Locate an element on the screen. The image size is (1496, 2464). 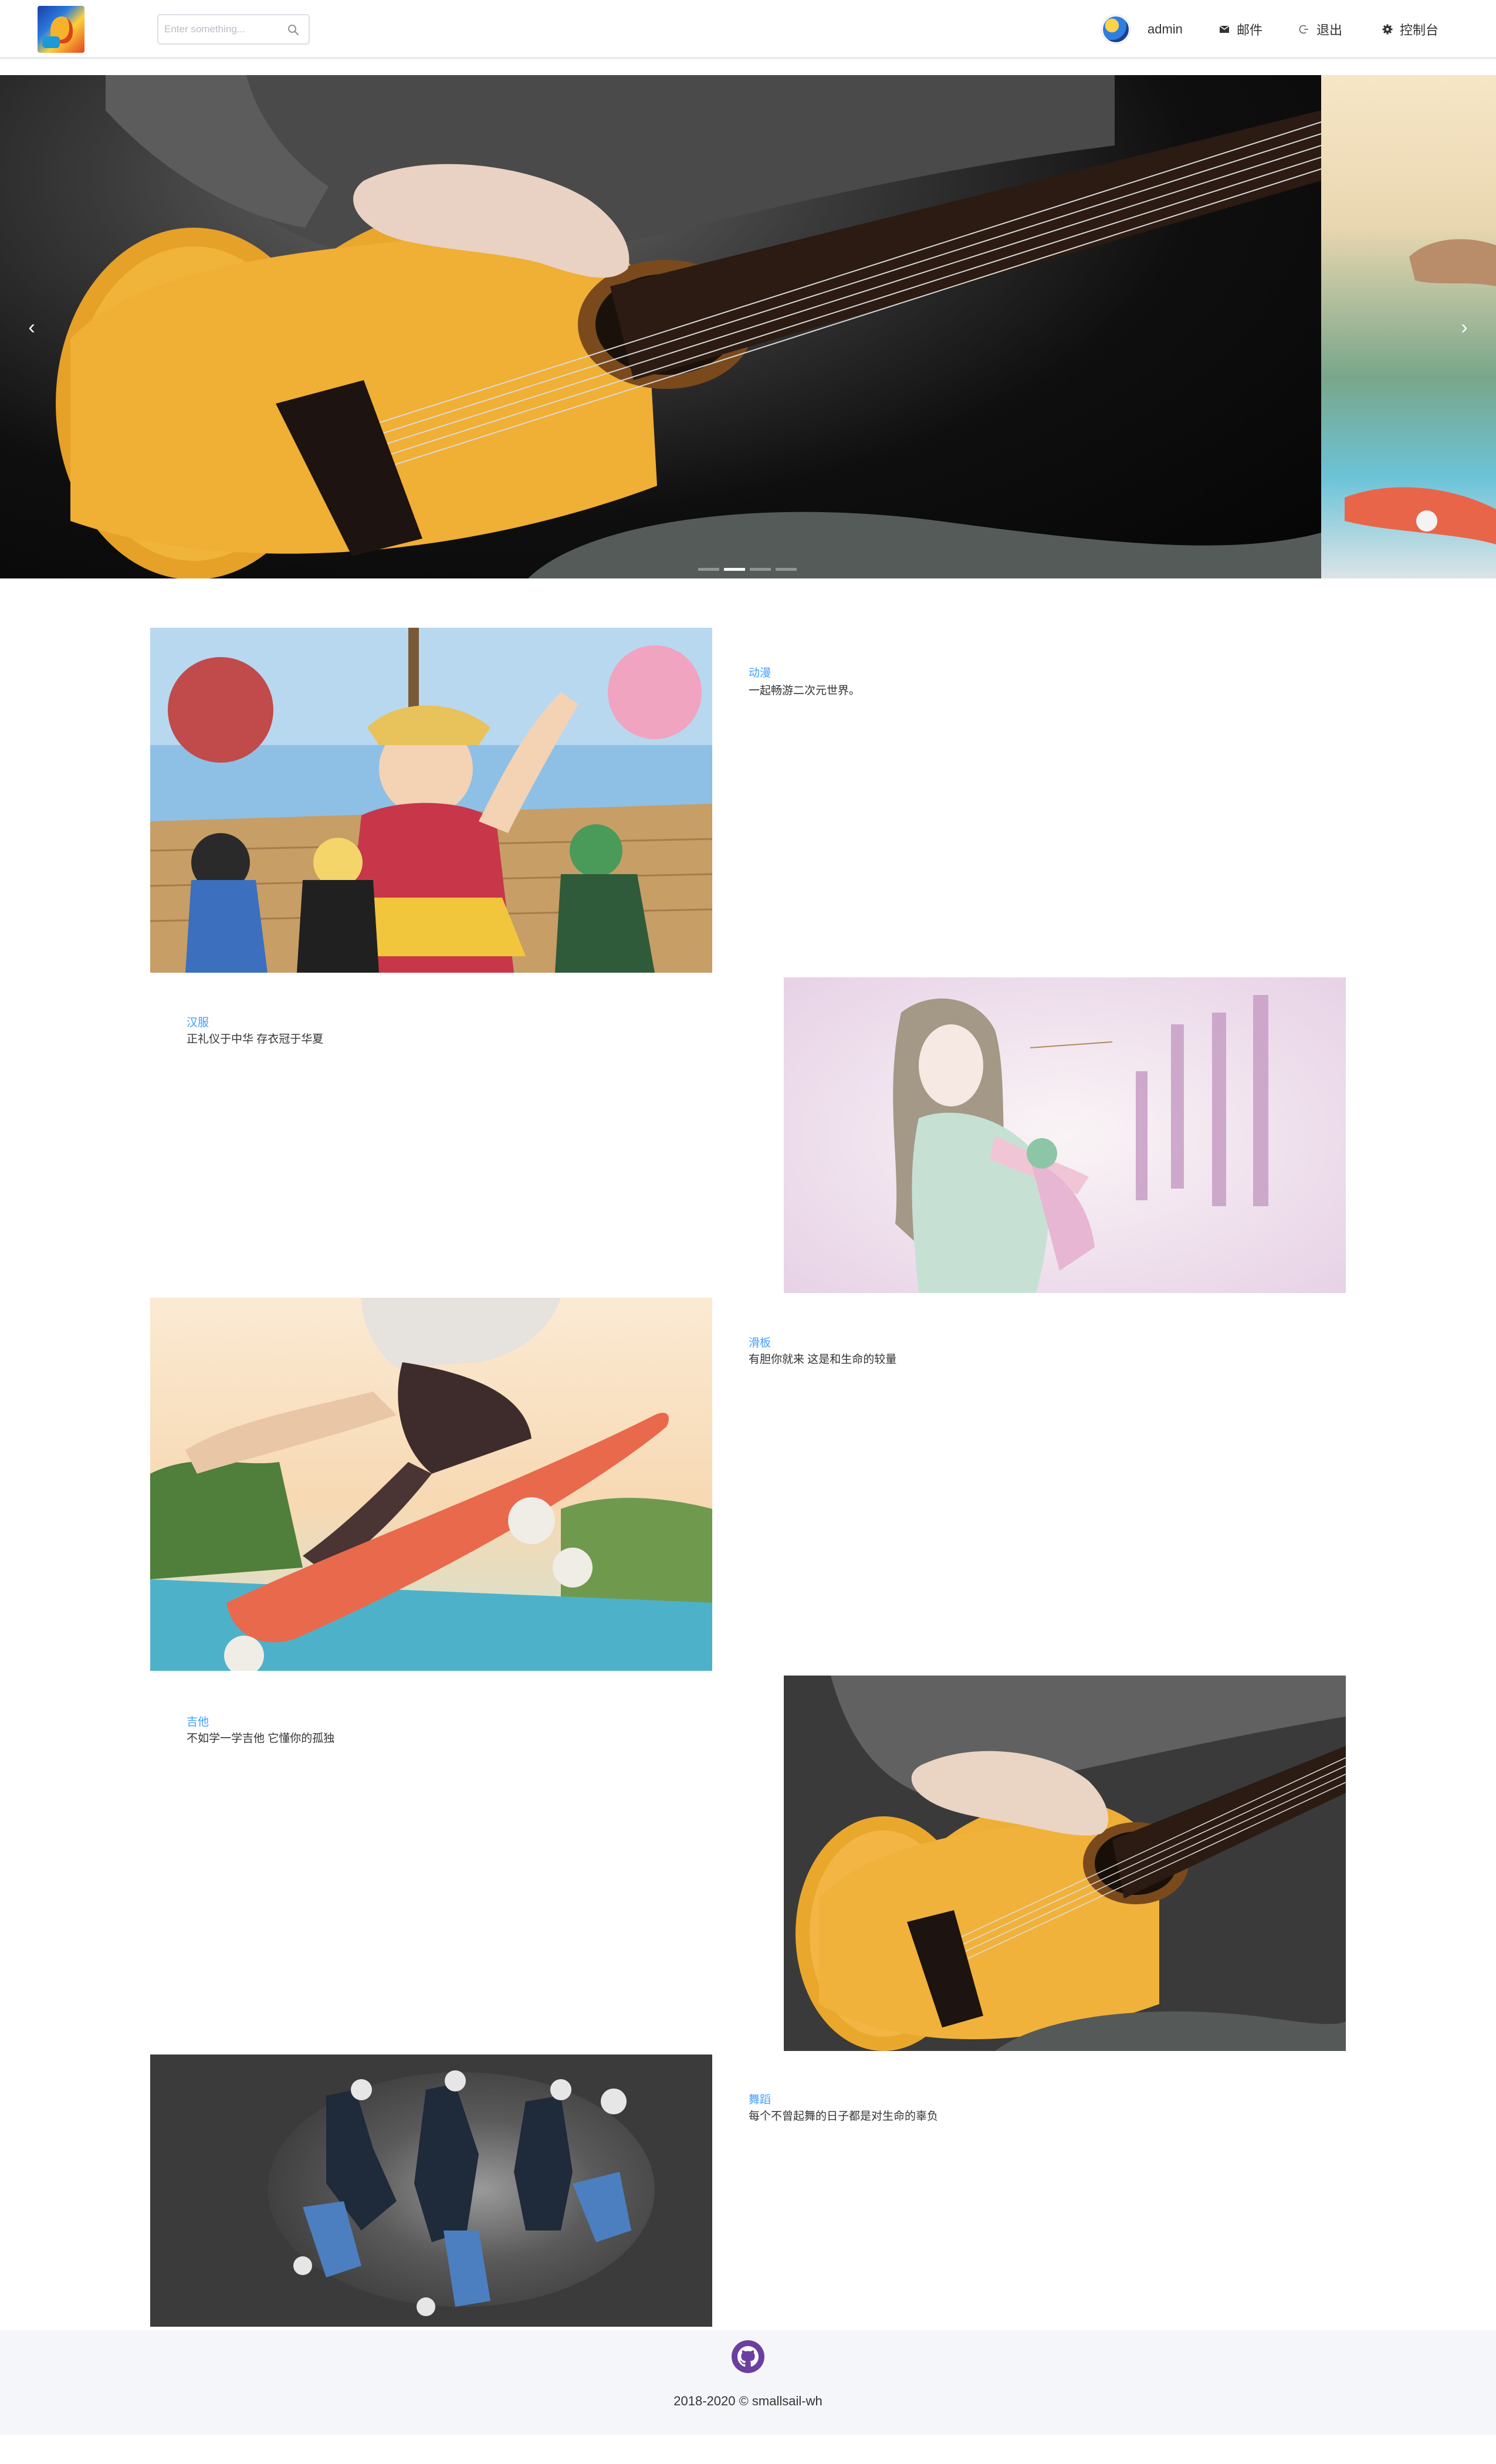
card-image-hanfu is located at coordinates (1065, 1135).